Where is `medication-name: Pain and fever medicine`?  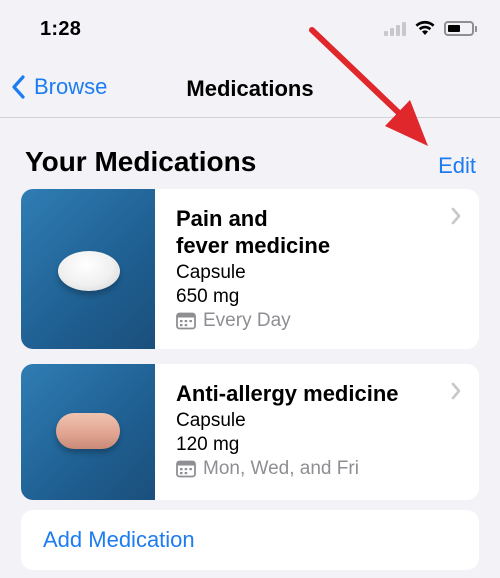
medication-name: Pain and fever medicine is located at coordinates (253, 232).